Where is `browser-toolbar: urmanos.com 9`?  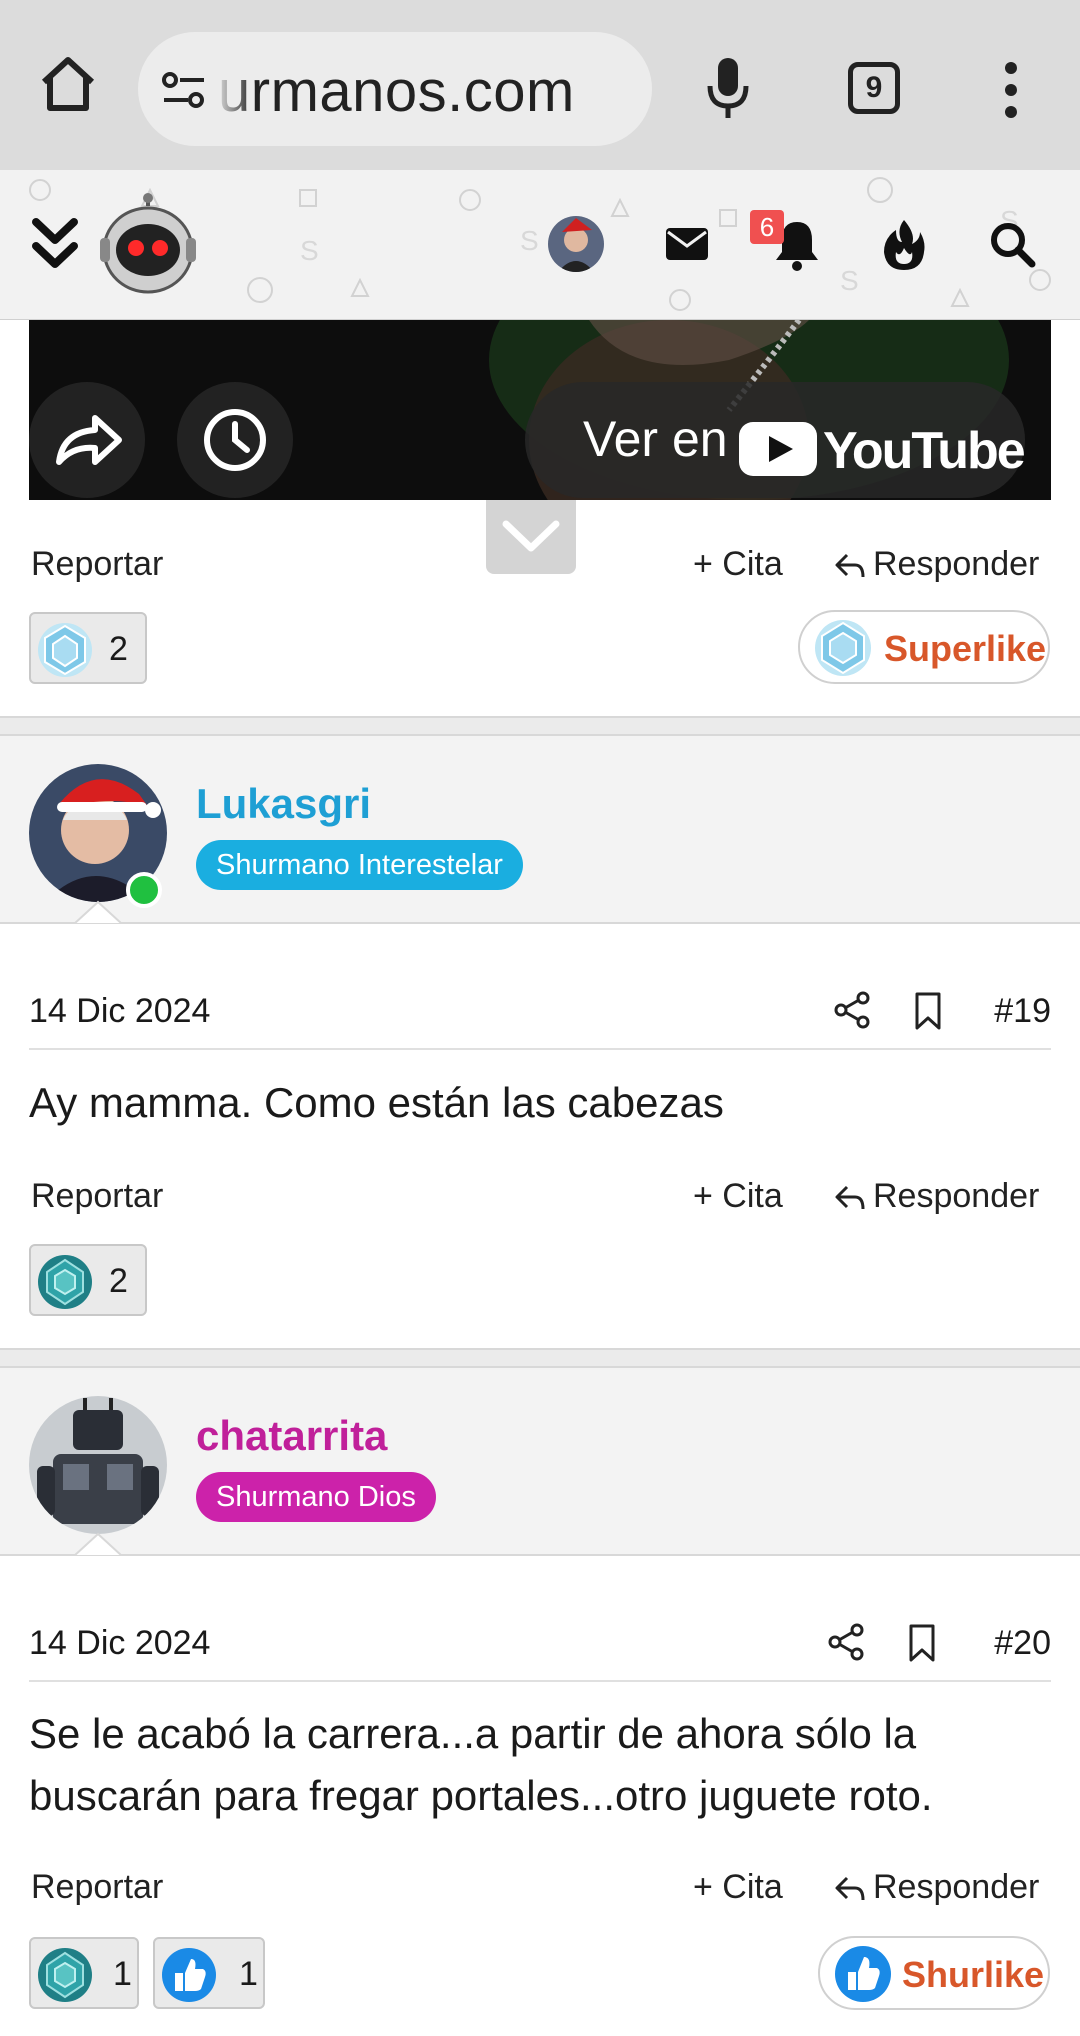
browser-toolbar: urmanos.com 9 is located at coordinates (540, 85).